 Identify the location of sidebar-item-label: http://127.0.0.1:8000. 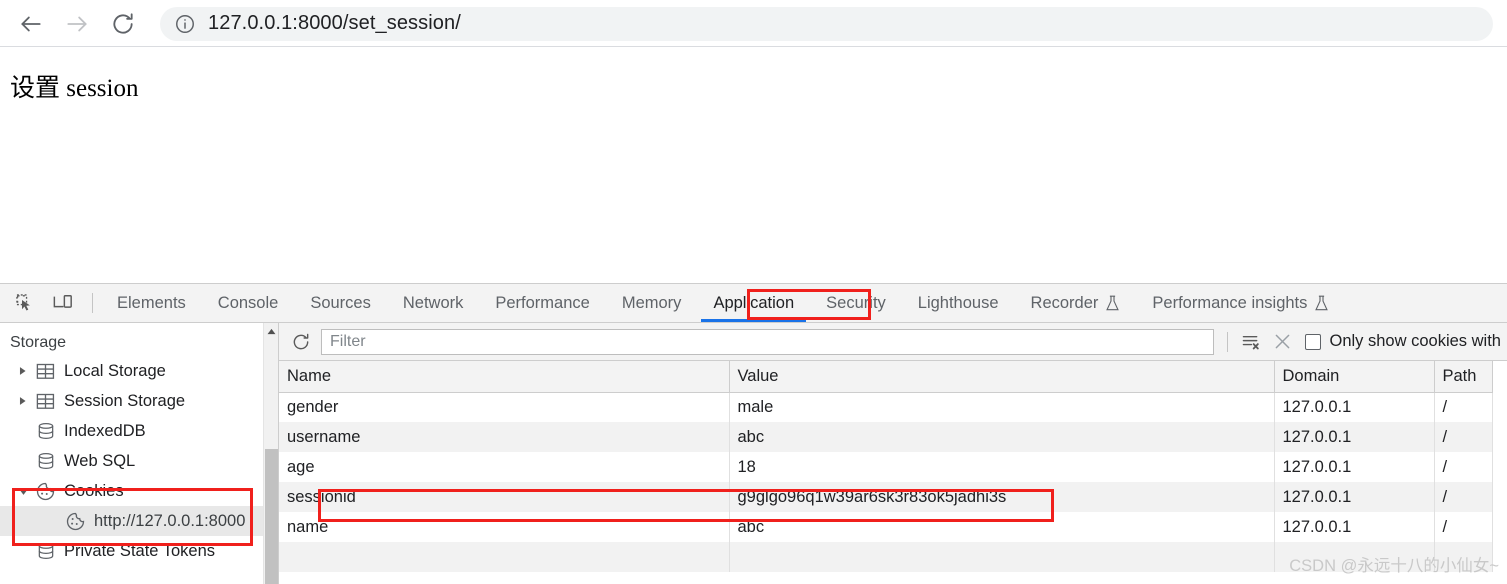
(170, 520).